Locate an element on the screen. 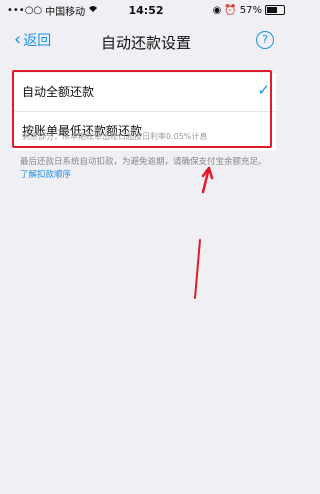 The height and width of the screenshot is (494, 320). arrow-up is located at coordinates (207, 180).